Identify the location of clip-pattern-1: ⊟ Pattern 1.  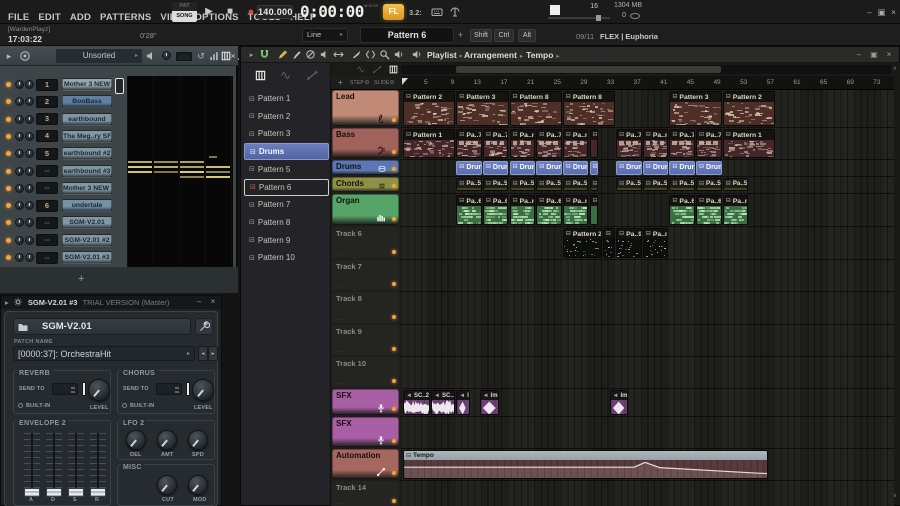
(748, 143).